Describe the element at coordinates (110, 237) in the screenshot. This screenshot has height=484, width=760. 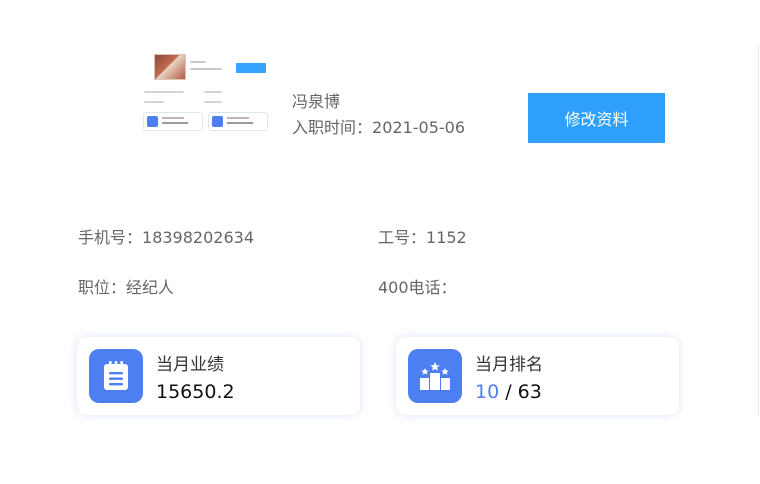
I see `phone-label: 手机号：` at that location.